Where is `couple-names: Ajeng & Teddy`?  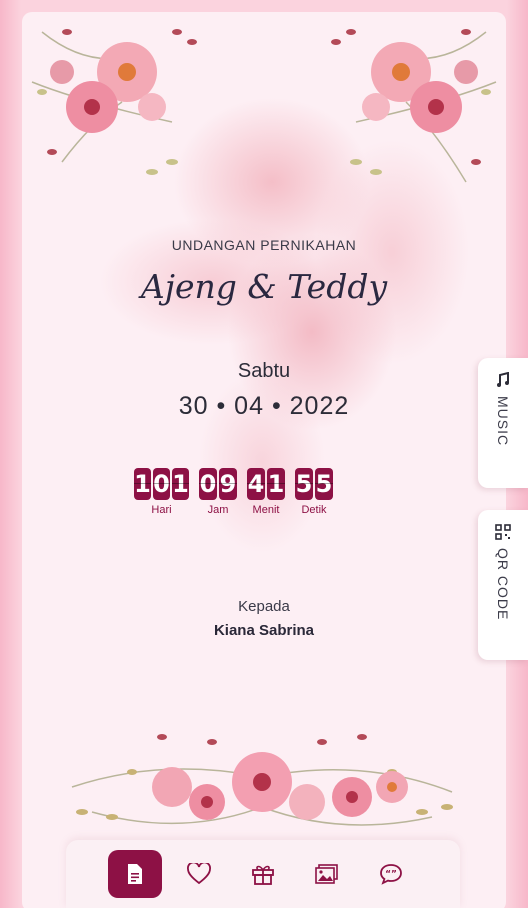
couple-names: Ajeng & Teddy is located at coordinates (264, 286).